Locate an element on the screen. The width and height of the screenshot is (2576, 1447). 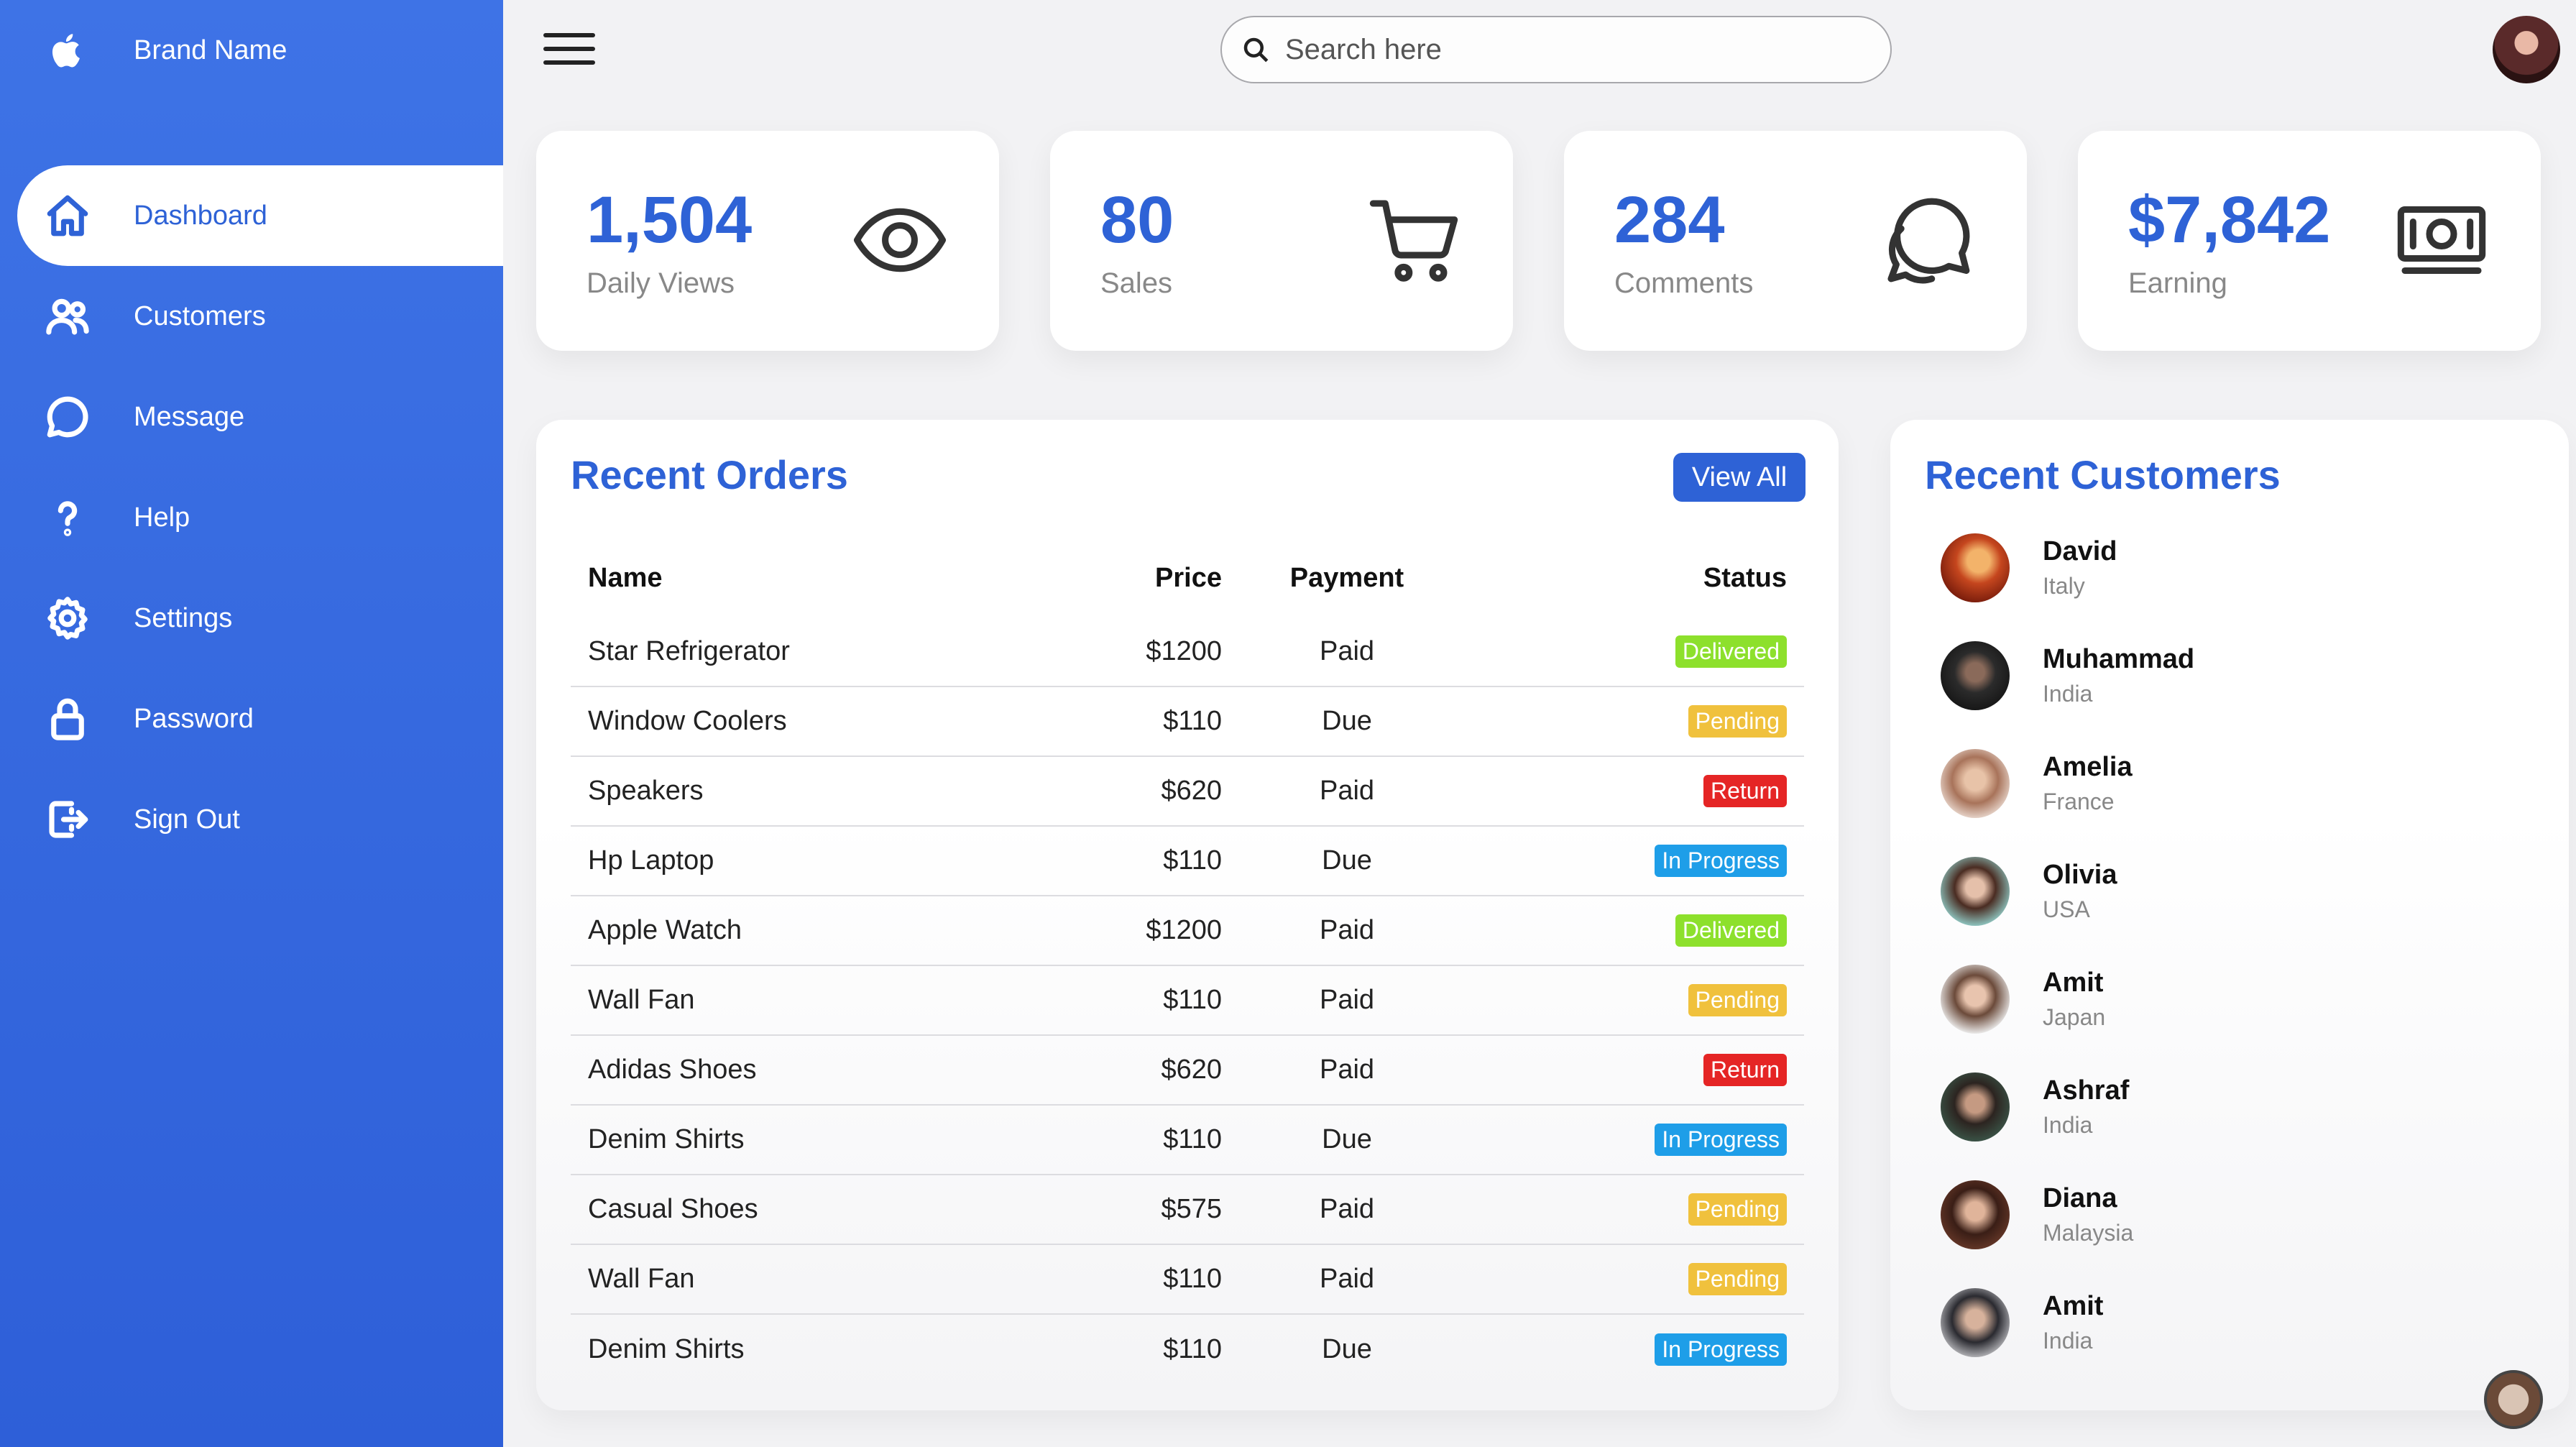
sidebar-item-help: Help is located at coordinates (260, 517).